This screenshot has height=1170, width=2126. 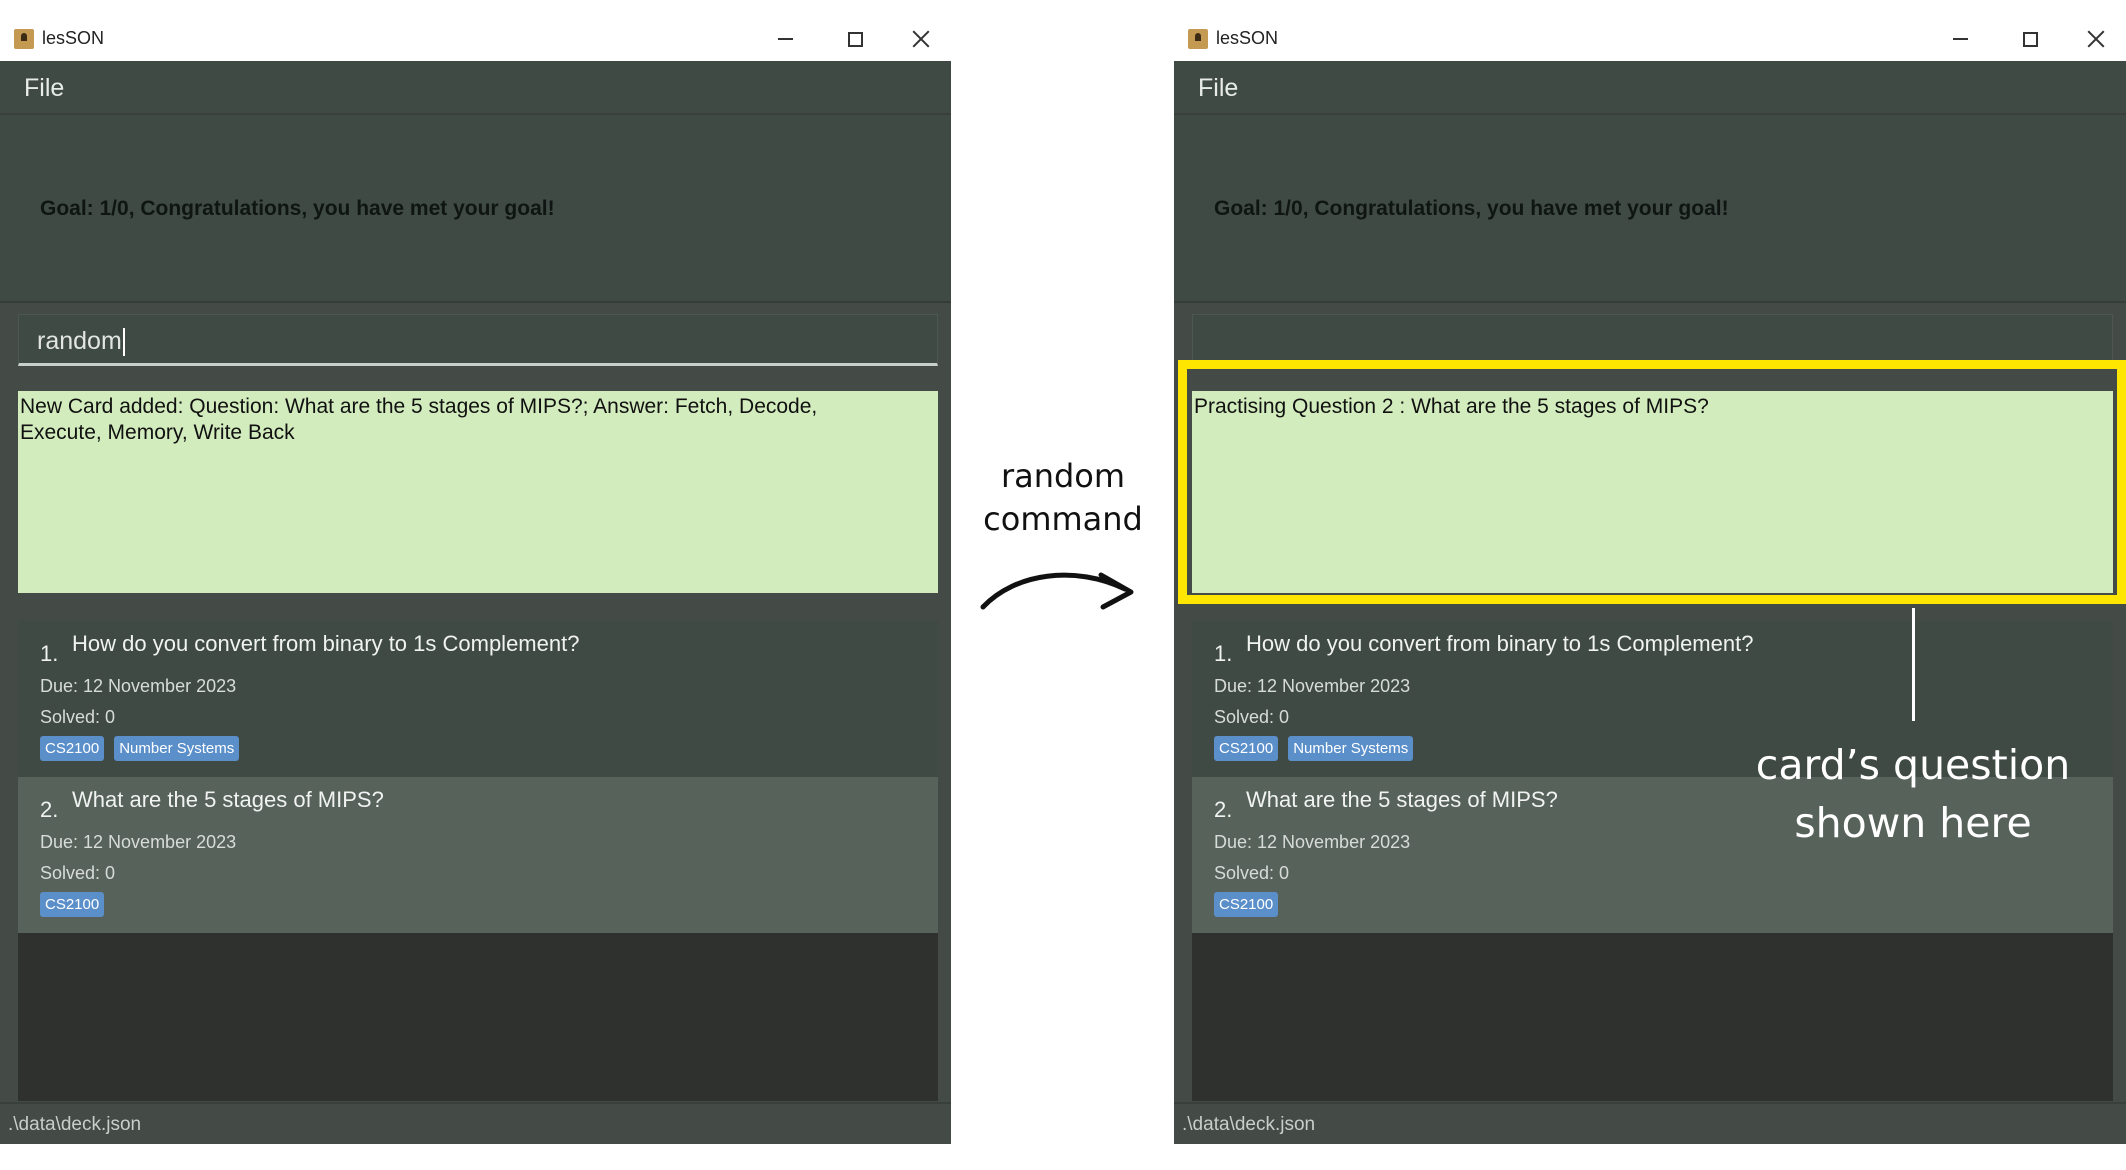 What do you see at coordinates (1063, 519) in the screenshot?
I see `arrow-label-line2: command` at bounding box center [1063, 519].